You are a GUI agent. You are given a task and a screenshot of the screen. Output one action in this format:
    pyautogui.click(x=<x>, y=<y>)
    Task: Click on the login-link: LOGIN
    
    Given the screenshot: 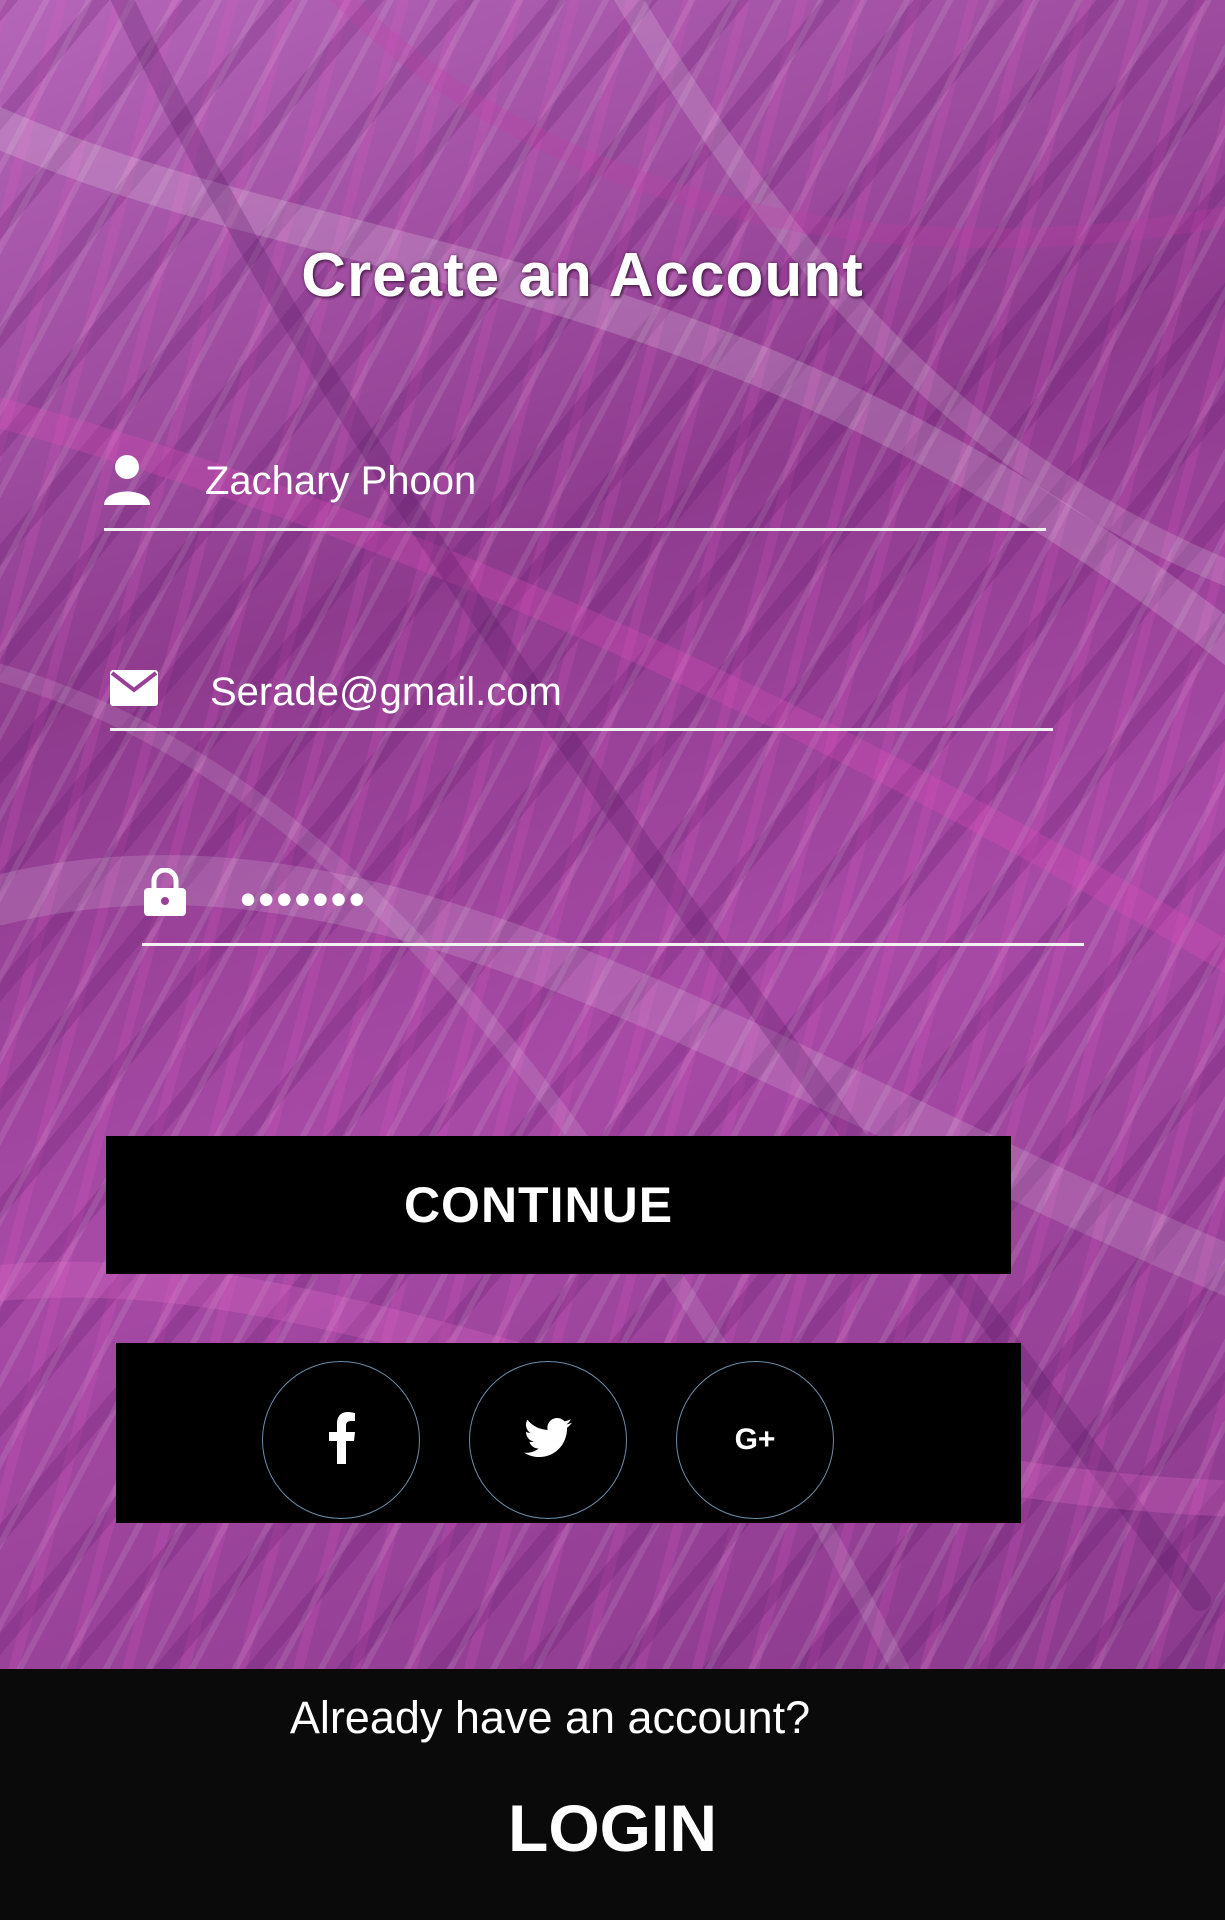 What is the action you would take?
    pyautogui.click(x=612, y=1828)
    